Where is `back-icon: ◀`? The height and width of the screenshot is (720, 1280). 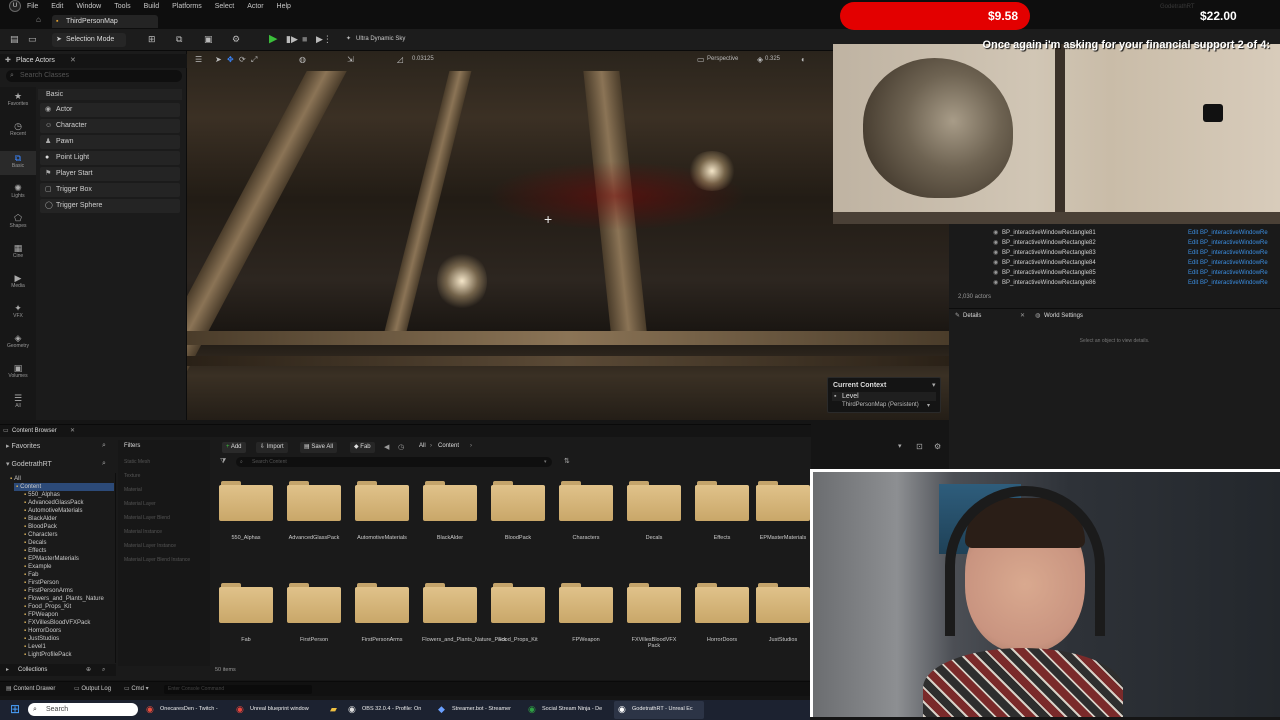
back-icon: ◀ is located at coordinates (386, 447).